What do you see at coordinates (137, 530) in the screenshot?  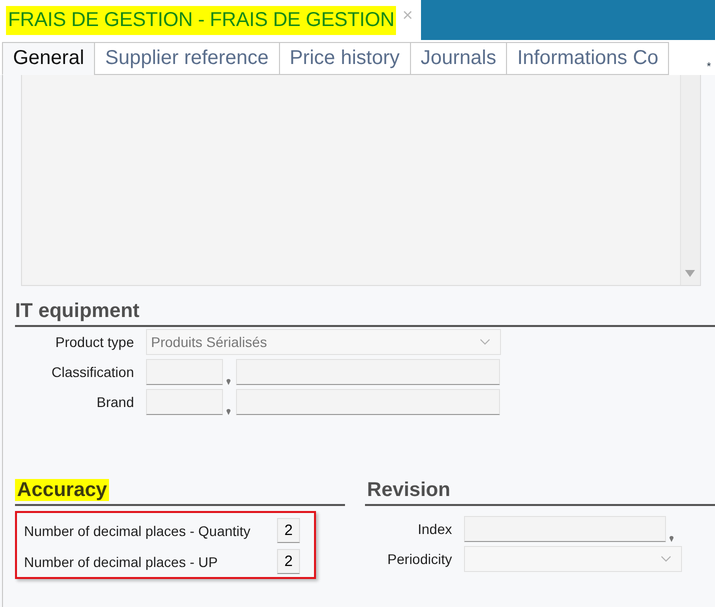 I see `field-label: Number of decimal places - Quantity` at bounding box center [137, 530].